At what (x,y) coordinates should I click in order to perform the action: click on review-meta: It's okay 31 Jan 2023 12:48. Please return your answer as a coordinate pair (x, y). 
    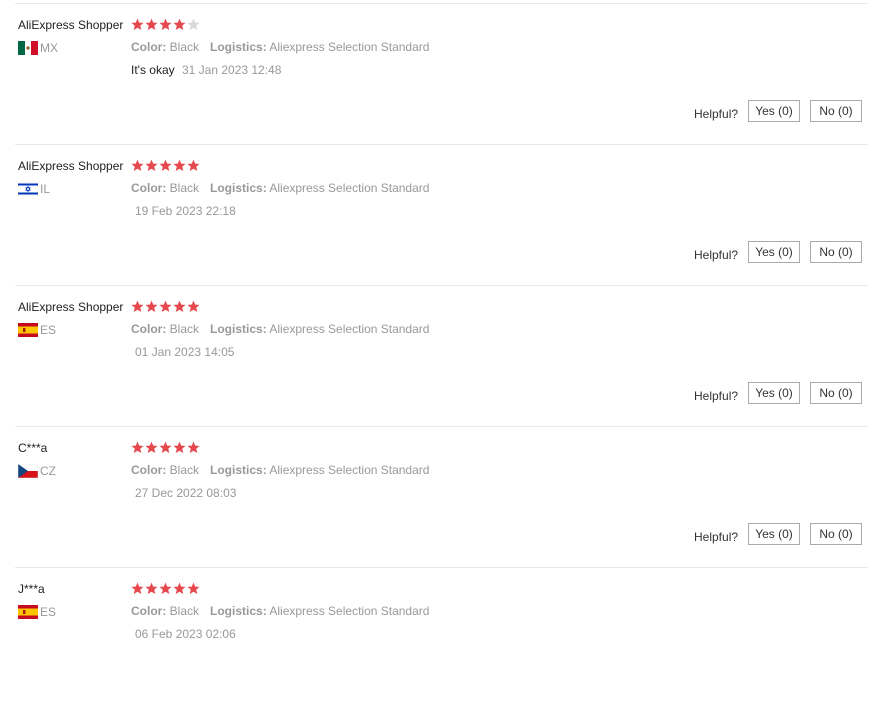
    Looking at the image, I should click on (206, 70).